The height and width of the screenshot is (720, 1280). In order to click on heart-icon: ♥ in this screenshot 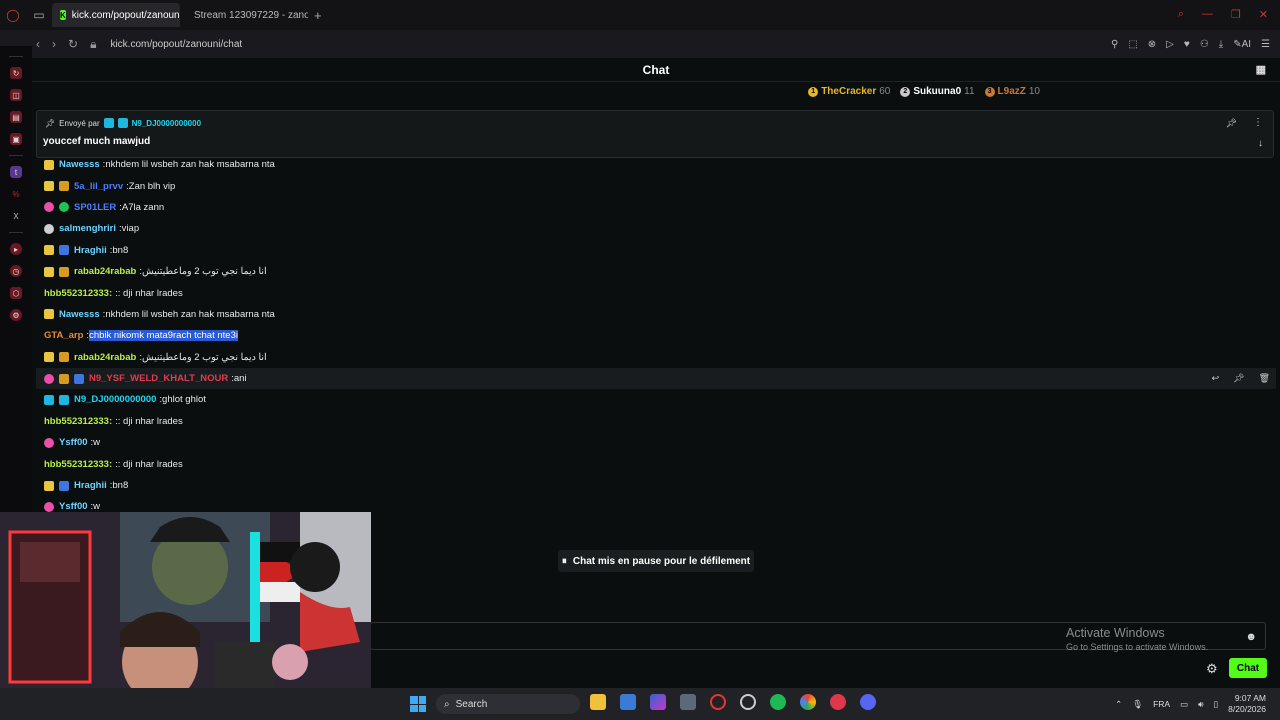, I will do `click(1187, 44)`.